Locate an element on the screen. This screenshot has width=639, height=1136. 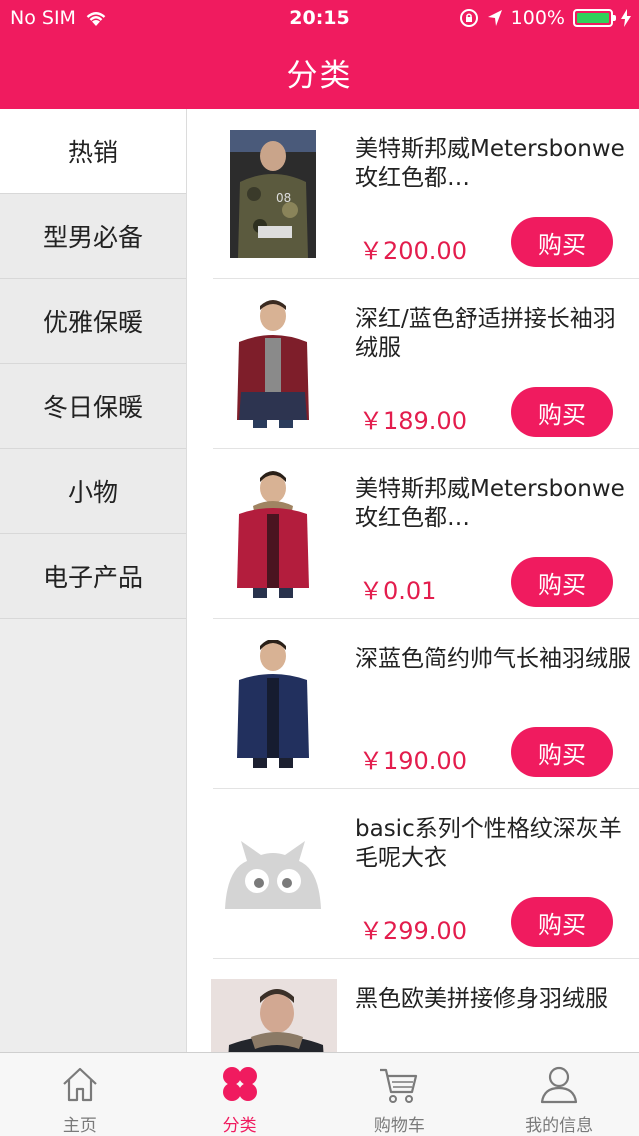
tab-bar: 主页 分类 购物车 我的信息 is located at coordinates (319, 1094).